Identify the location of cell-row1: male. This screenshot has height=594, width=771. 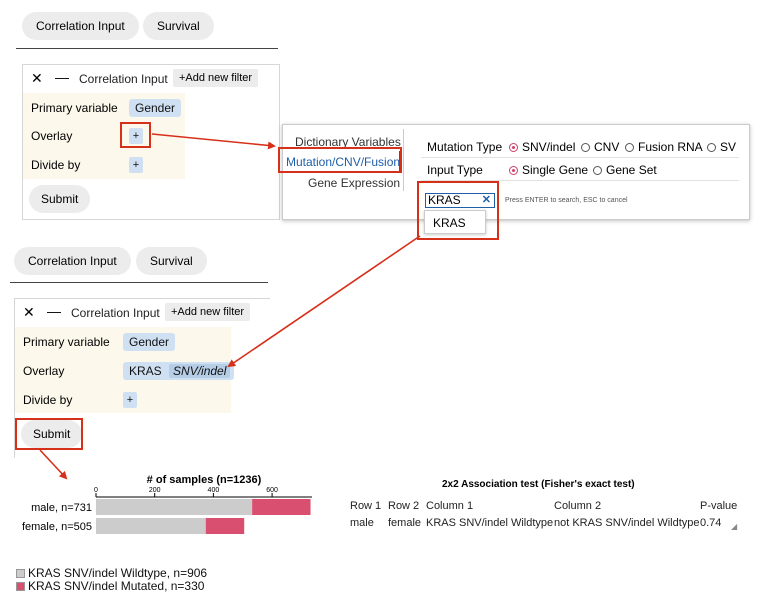
(362, 523).